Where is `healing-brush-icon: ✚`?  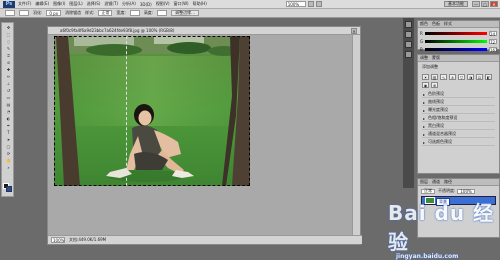
healing-brush-icon: ✚ is located at coordinates (8, 69).